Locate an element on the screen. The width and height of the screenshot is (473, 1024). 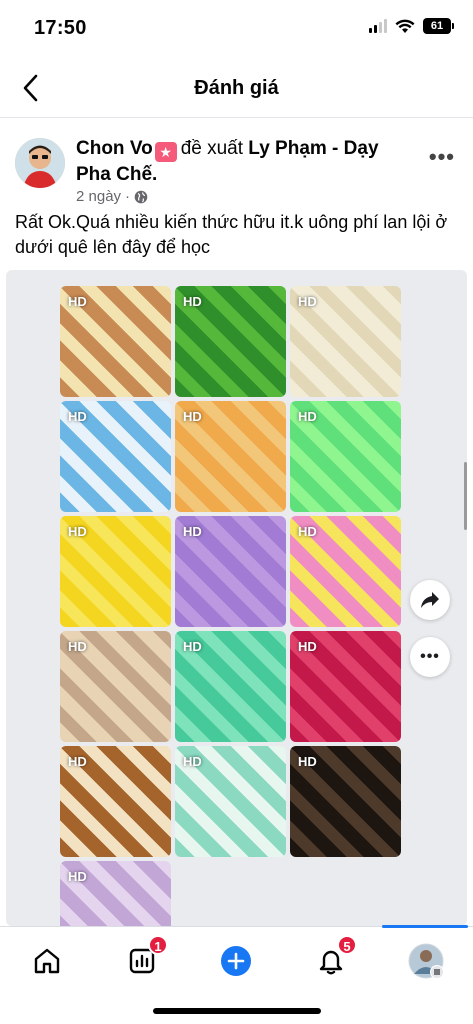
nav-bar: Đánh giá is located at coordinates (236, 88).